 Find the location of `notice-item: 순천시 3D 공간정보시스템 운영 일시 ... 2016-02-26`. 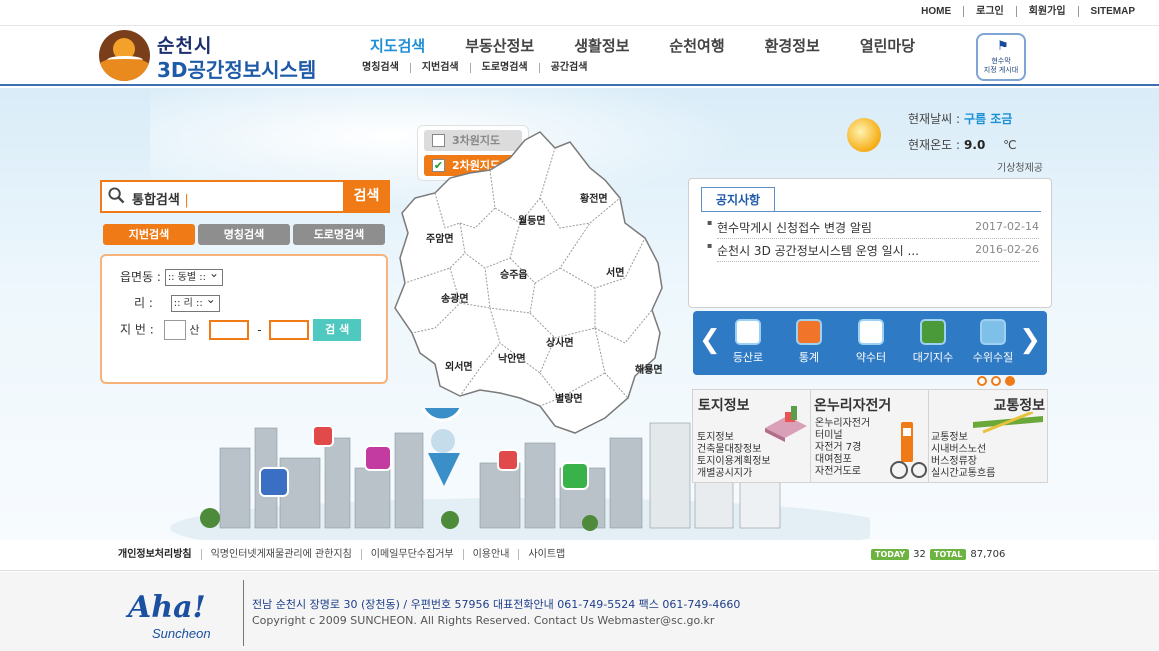

notice-item: 순천시 3D 공간정보시스템 운영 일시 ... 2016-02-26 is located at coordinates (873, 251).